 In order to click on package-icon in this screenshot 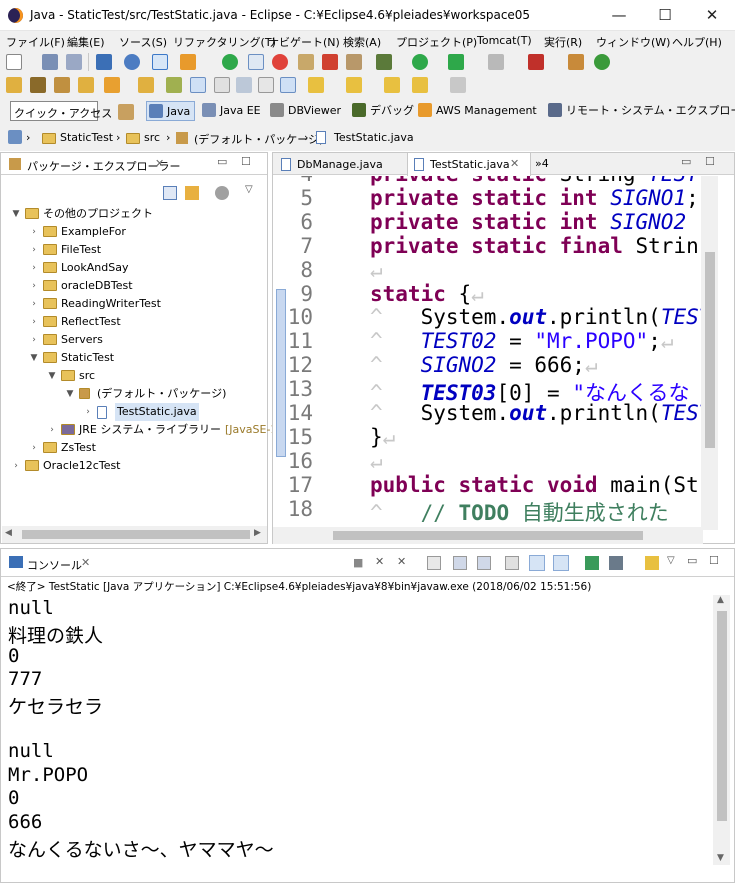, I will do `click(188, 62)`.